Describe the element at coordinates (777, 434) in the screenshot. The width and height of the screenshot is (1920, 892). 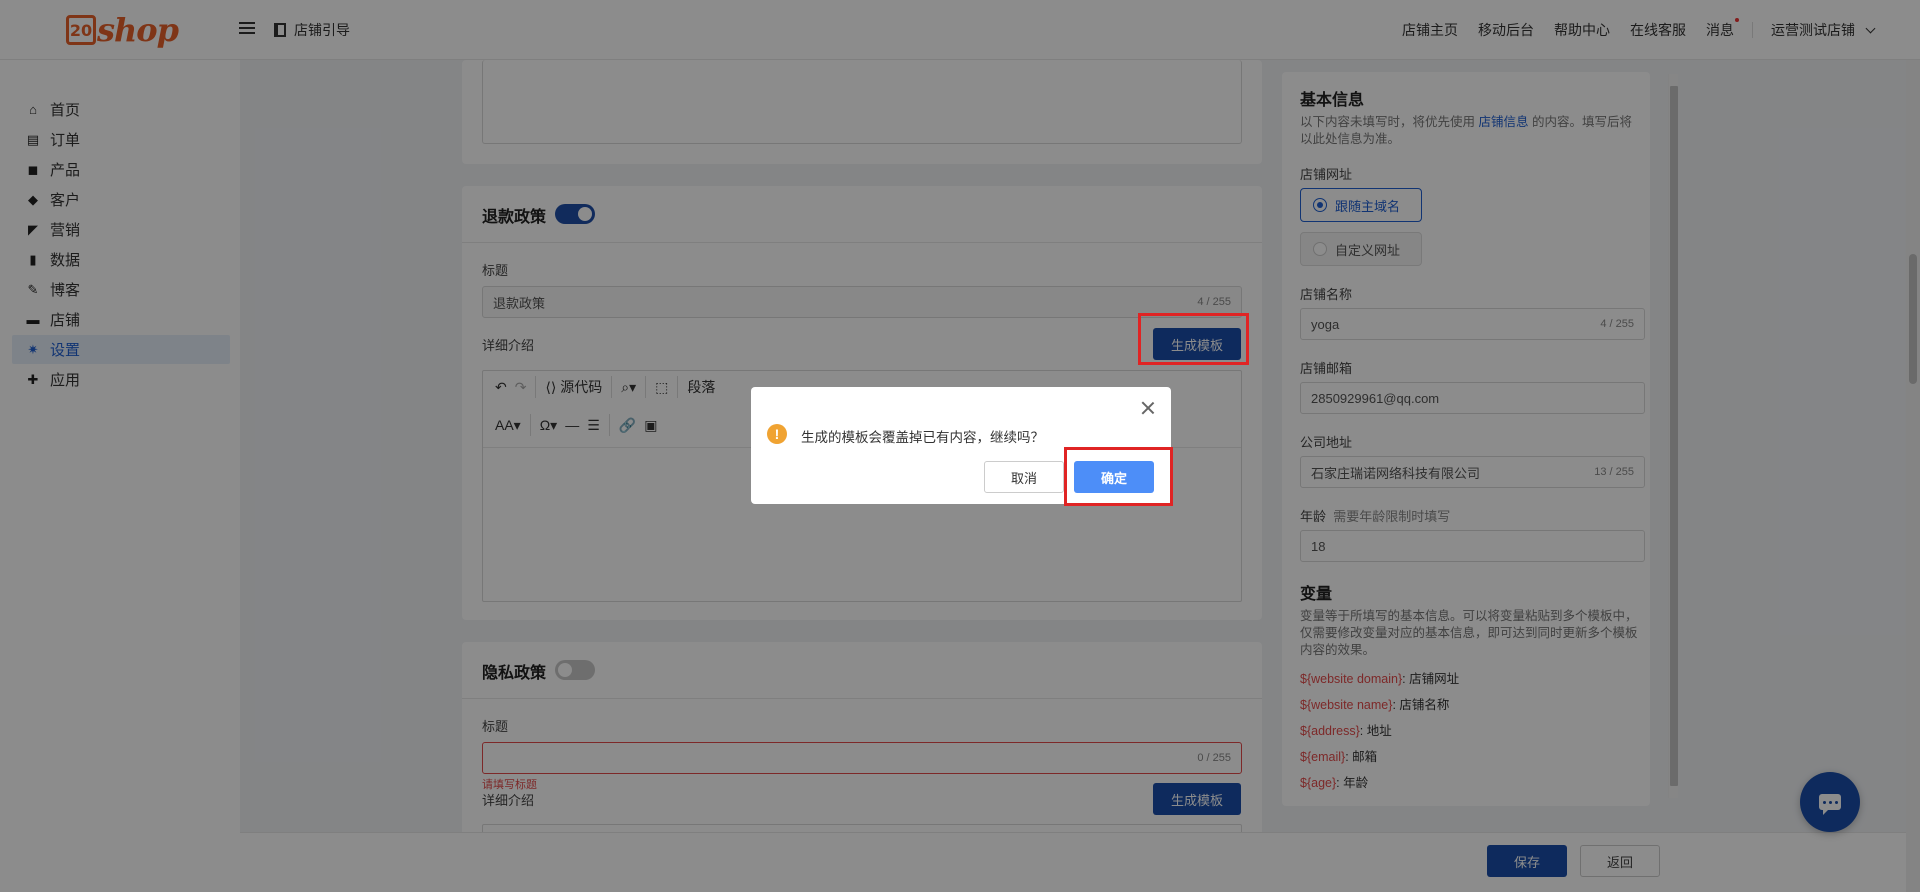
I see `warning-icon: !` at that location.